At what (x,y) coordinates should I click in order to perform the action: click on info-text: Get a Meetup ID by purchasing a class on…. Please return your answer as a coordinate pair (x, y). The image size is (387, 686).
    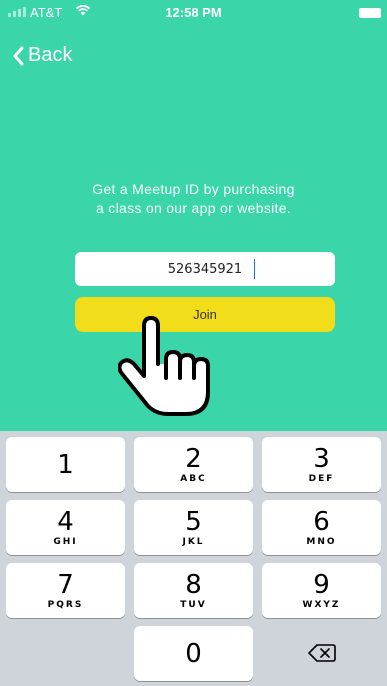
    Looking at the image, I should click on (193, 199).